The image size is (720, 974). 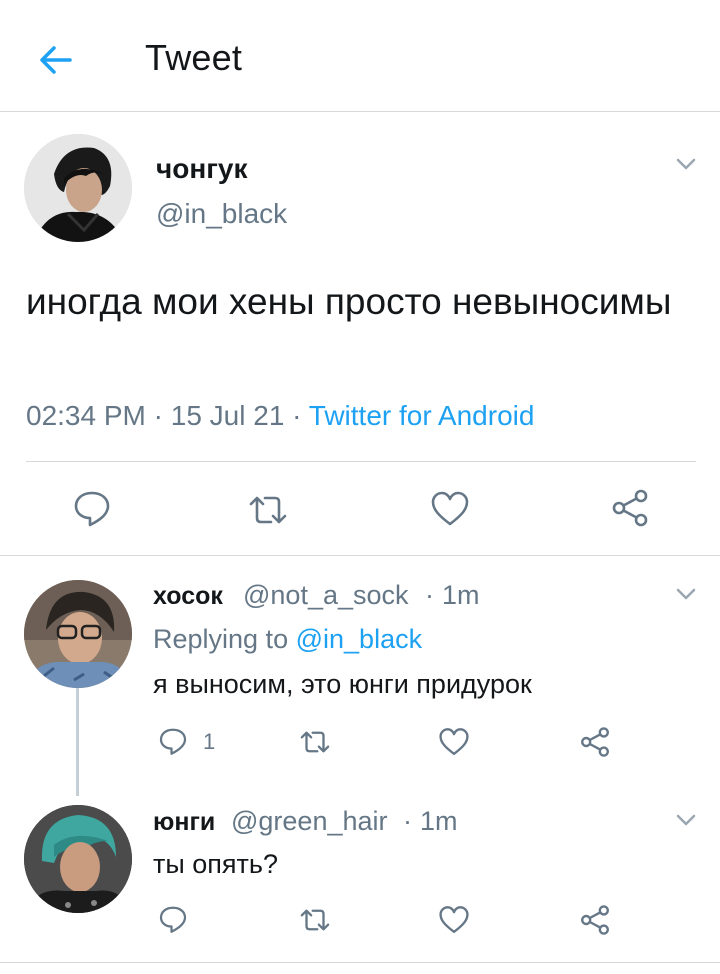 I want to click on page-title: Tweet, so click(x=194, y=57).